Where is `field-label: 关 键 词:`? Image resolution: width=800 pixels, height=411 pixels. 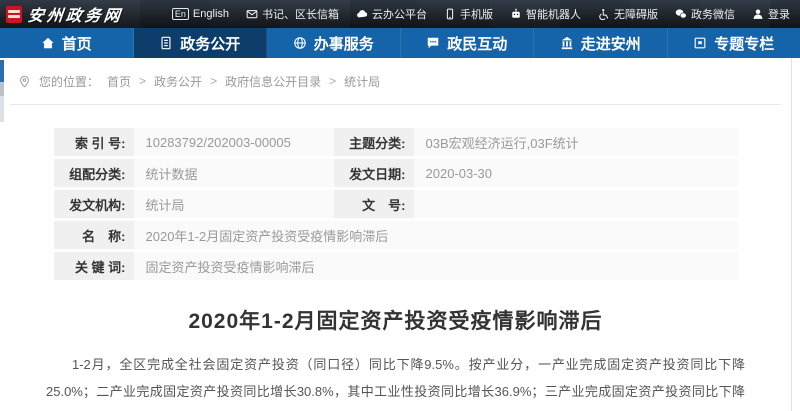 field-label: 关 键 词: is located at coordinates (93, 266).